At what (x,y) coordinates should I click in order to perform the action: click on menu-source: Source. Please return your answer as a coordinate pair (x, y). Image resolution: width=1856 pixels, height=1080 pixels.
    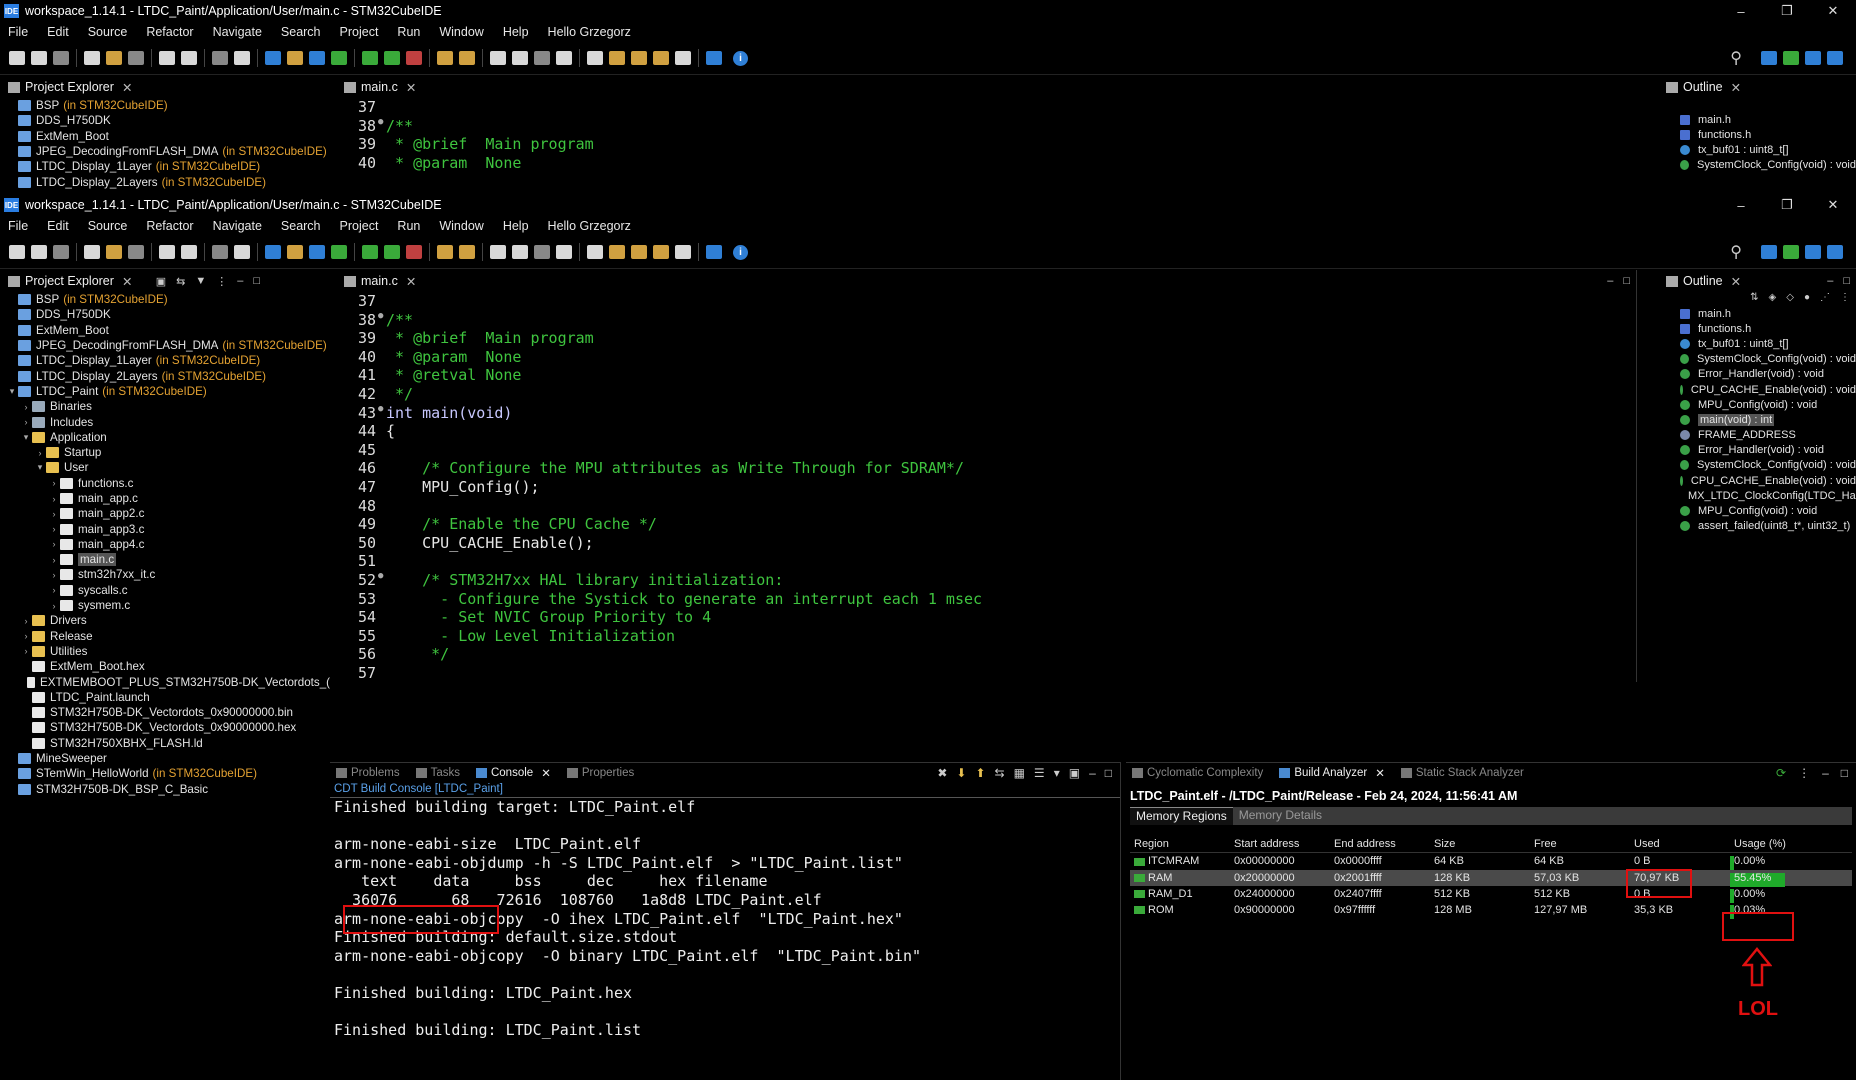
    Looking at the image, I should click on (109, 32).